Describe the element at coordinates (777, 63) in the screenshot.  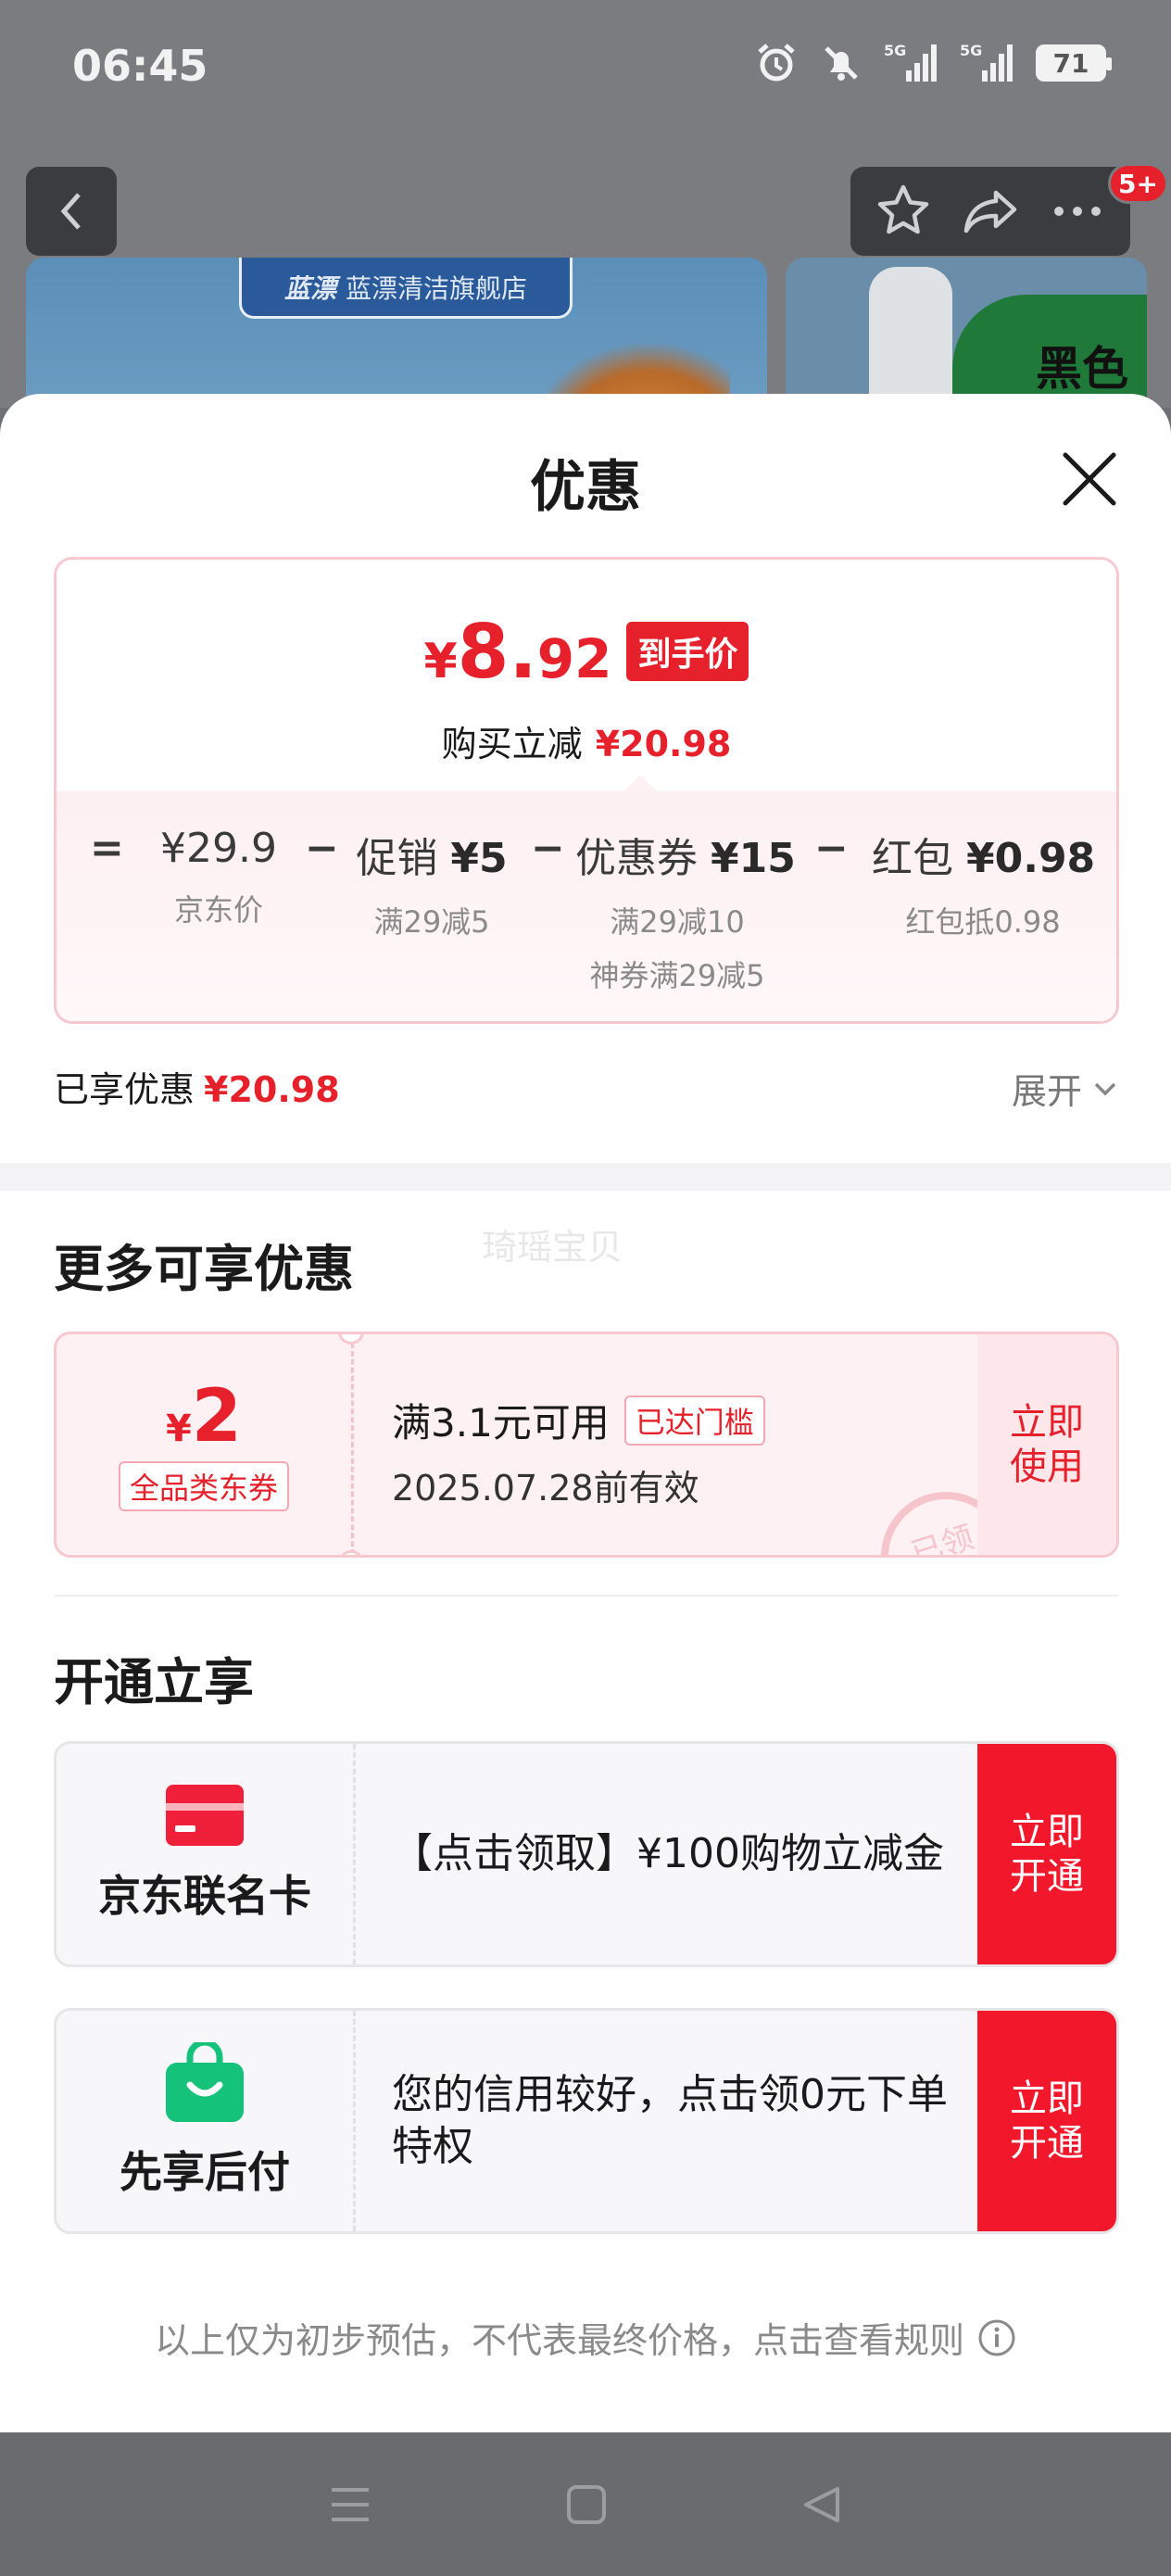
I see `alarm-icon` at that location.